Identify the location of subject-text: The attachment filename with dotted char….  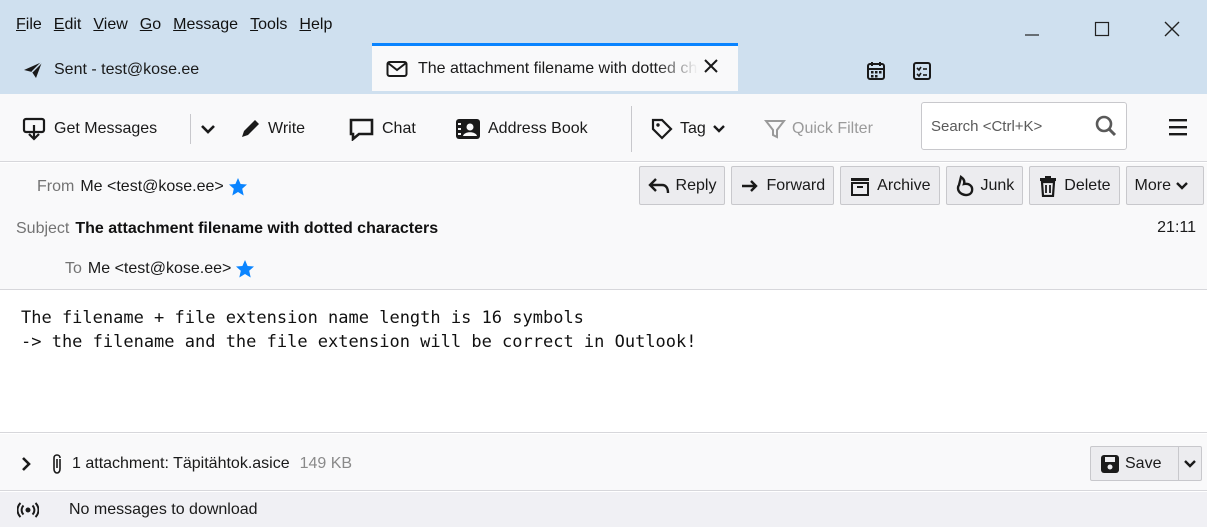
(257, 228).